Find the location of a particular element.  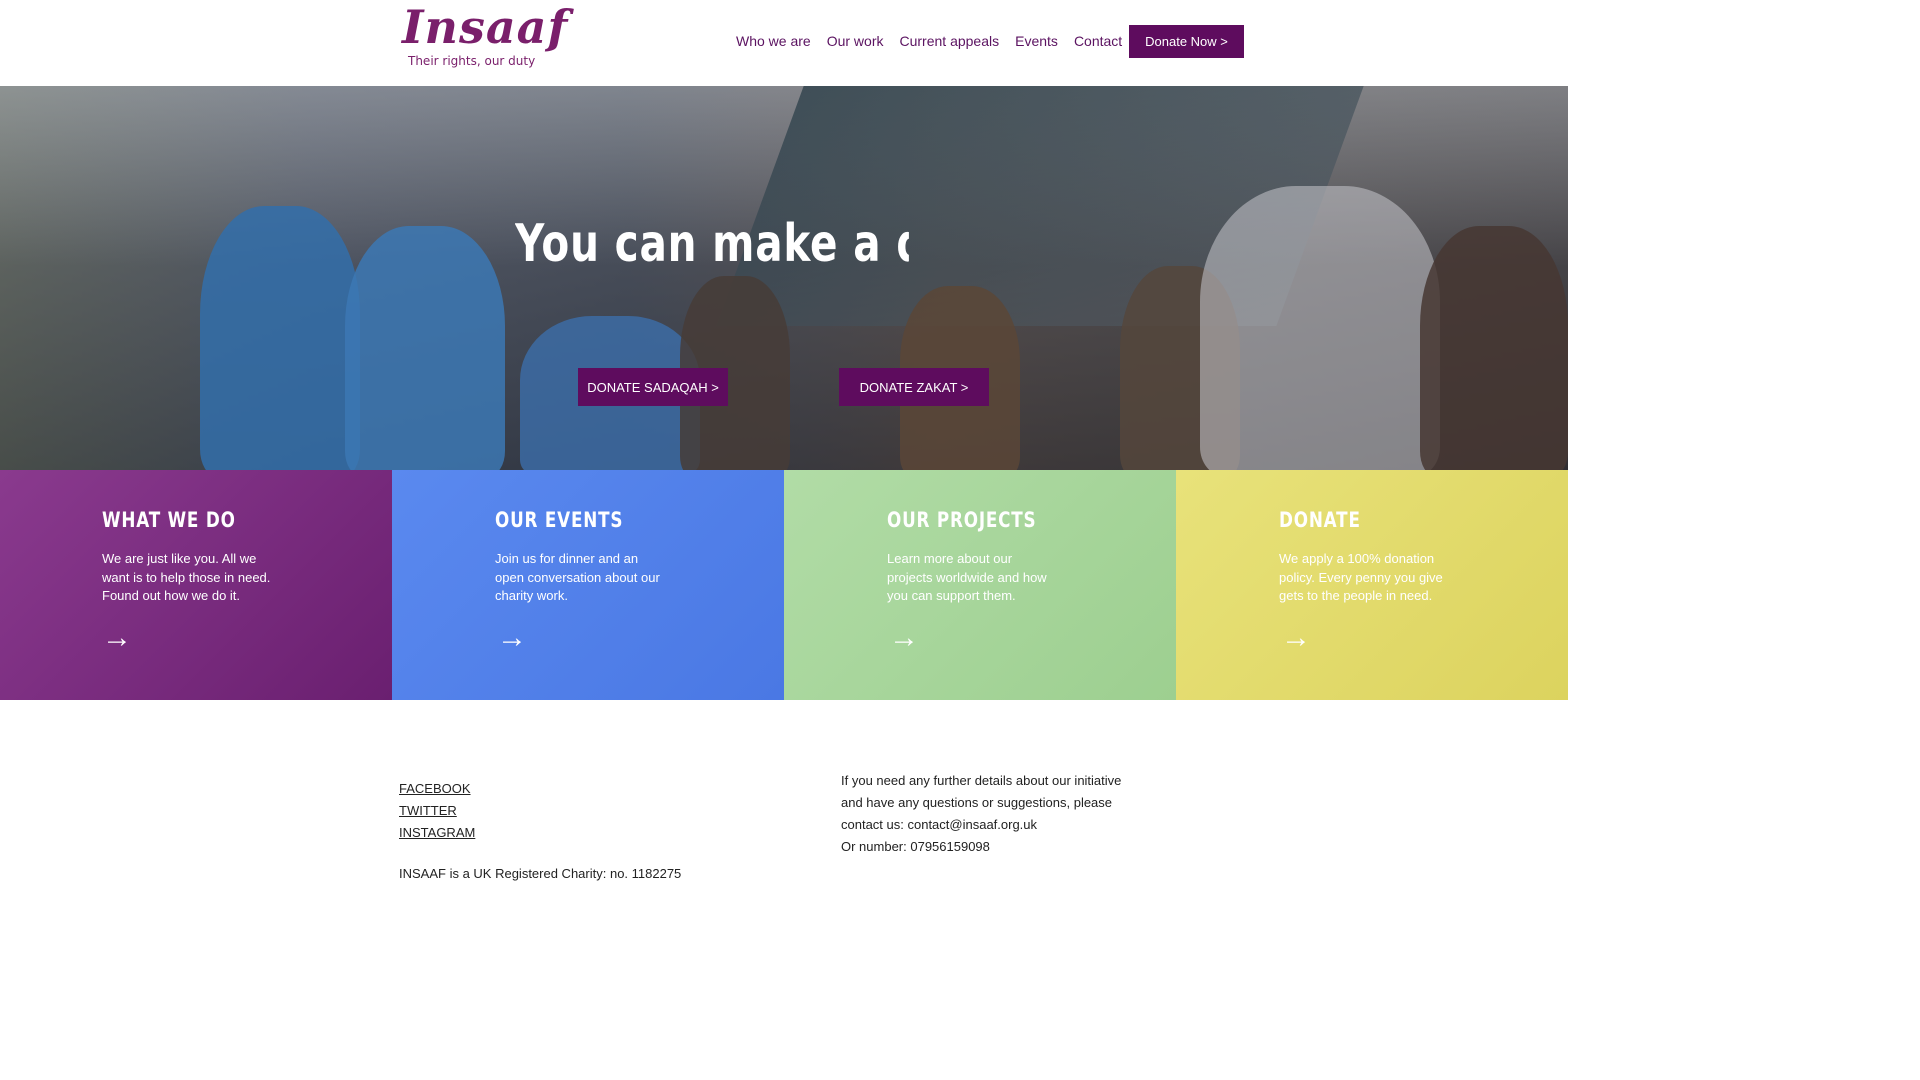

tile-title: DONATE is located at coordinates (1320, 520).